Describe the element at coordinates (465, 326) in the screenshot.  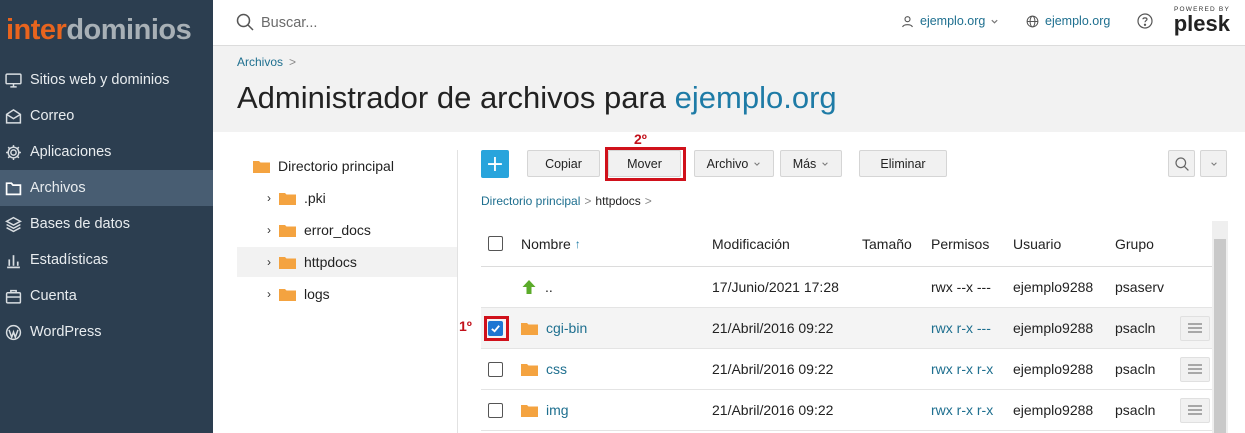
I see `step-1-annotation: 1º` at that location.